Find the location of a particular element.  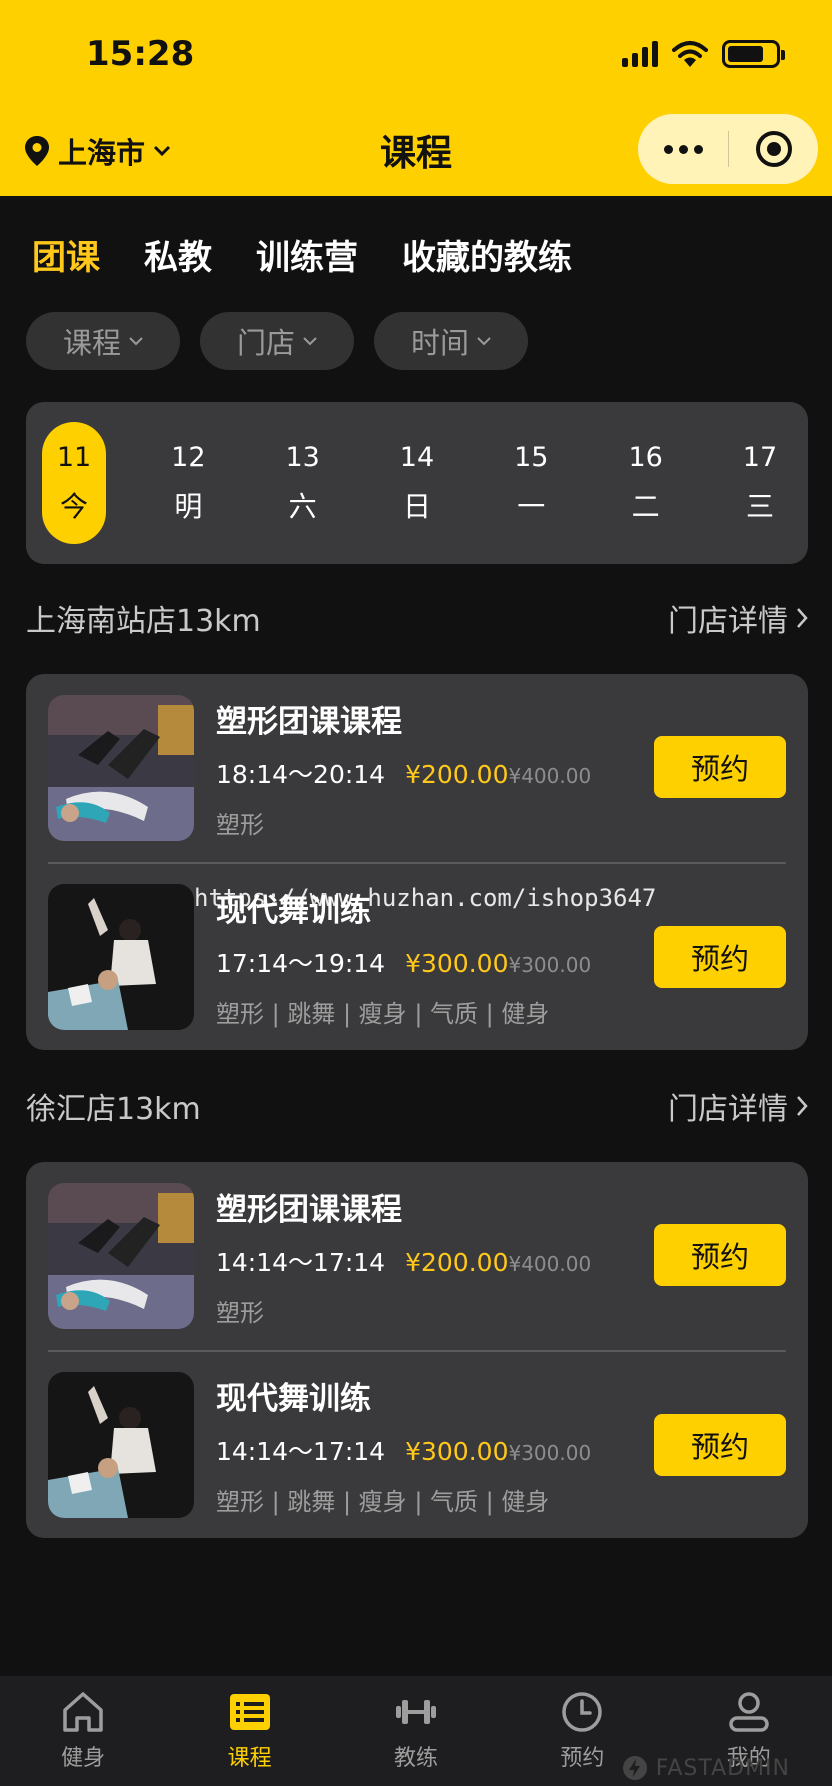

tabbar-item-fitness: 健身 is located at coordinates (83, 1737).